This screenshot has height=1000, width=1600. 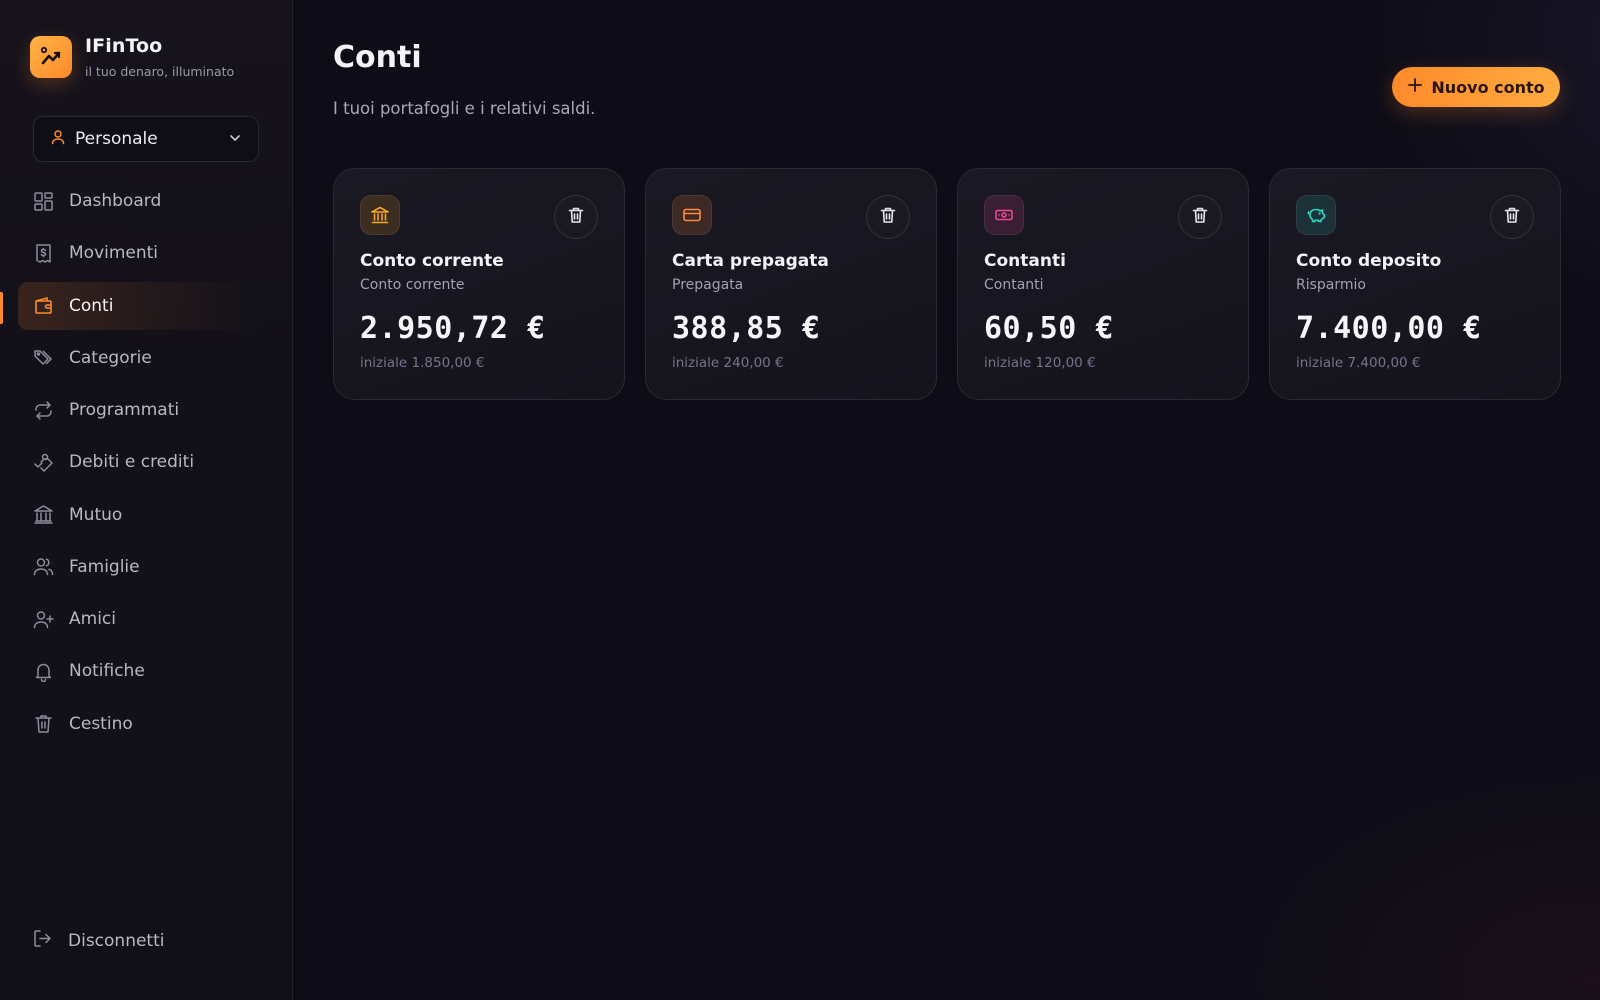 What do you see at coordinates (101, 723) in the screenshot?
I see `sidebar-item-label: Cestino` at bounding box center [101, 723].